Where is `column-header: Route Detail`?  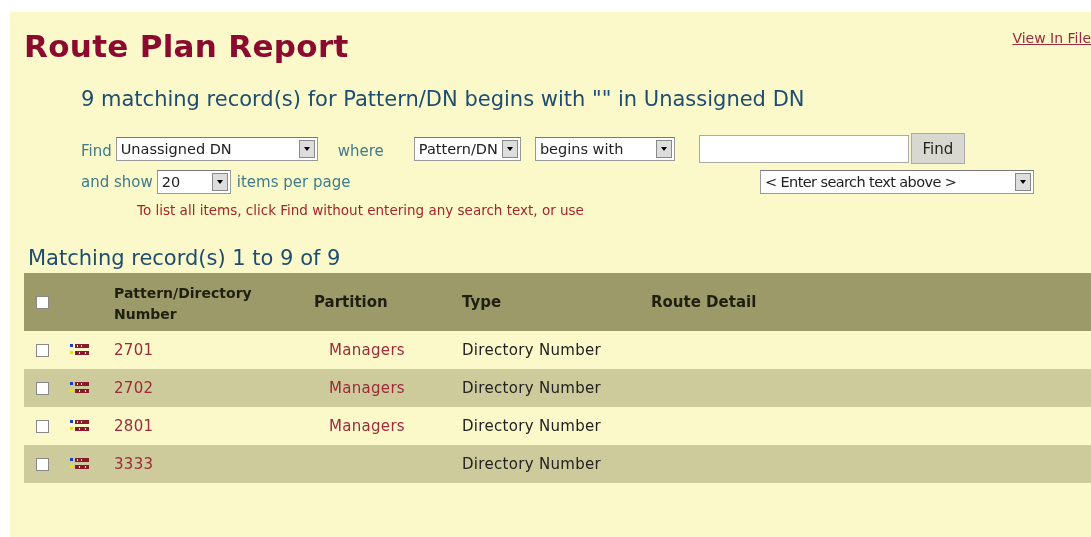 column-header: Route Detail is located at coordinates (704, 302).